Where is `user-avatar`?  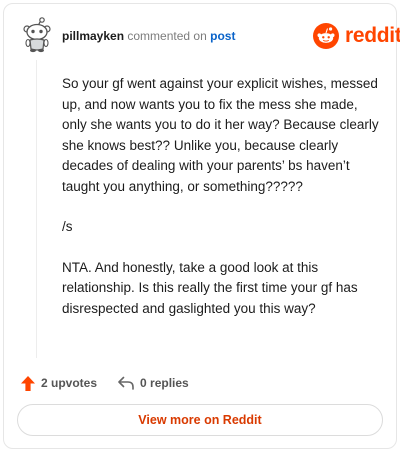
user-avatar is located at coordinates (37, 35).